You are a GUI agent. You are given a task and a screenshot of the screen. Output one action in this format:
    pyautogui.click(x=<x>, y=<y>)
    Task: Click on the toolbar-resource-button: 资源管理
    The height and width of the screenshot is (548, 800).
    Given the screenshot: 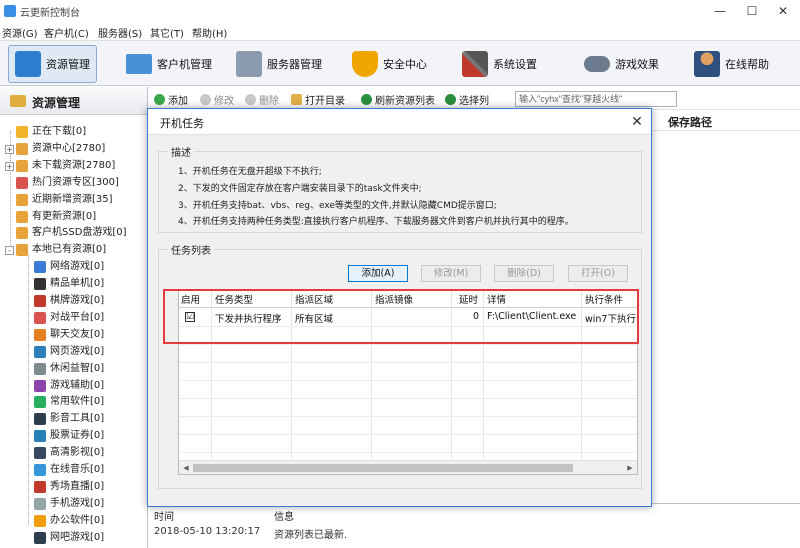 What is the action you would take?
    pyautogui.click(x=52, y=64)
    